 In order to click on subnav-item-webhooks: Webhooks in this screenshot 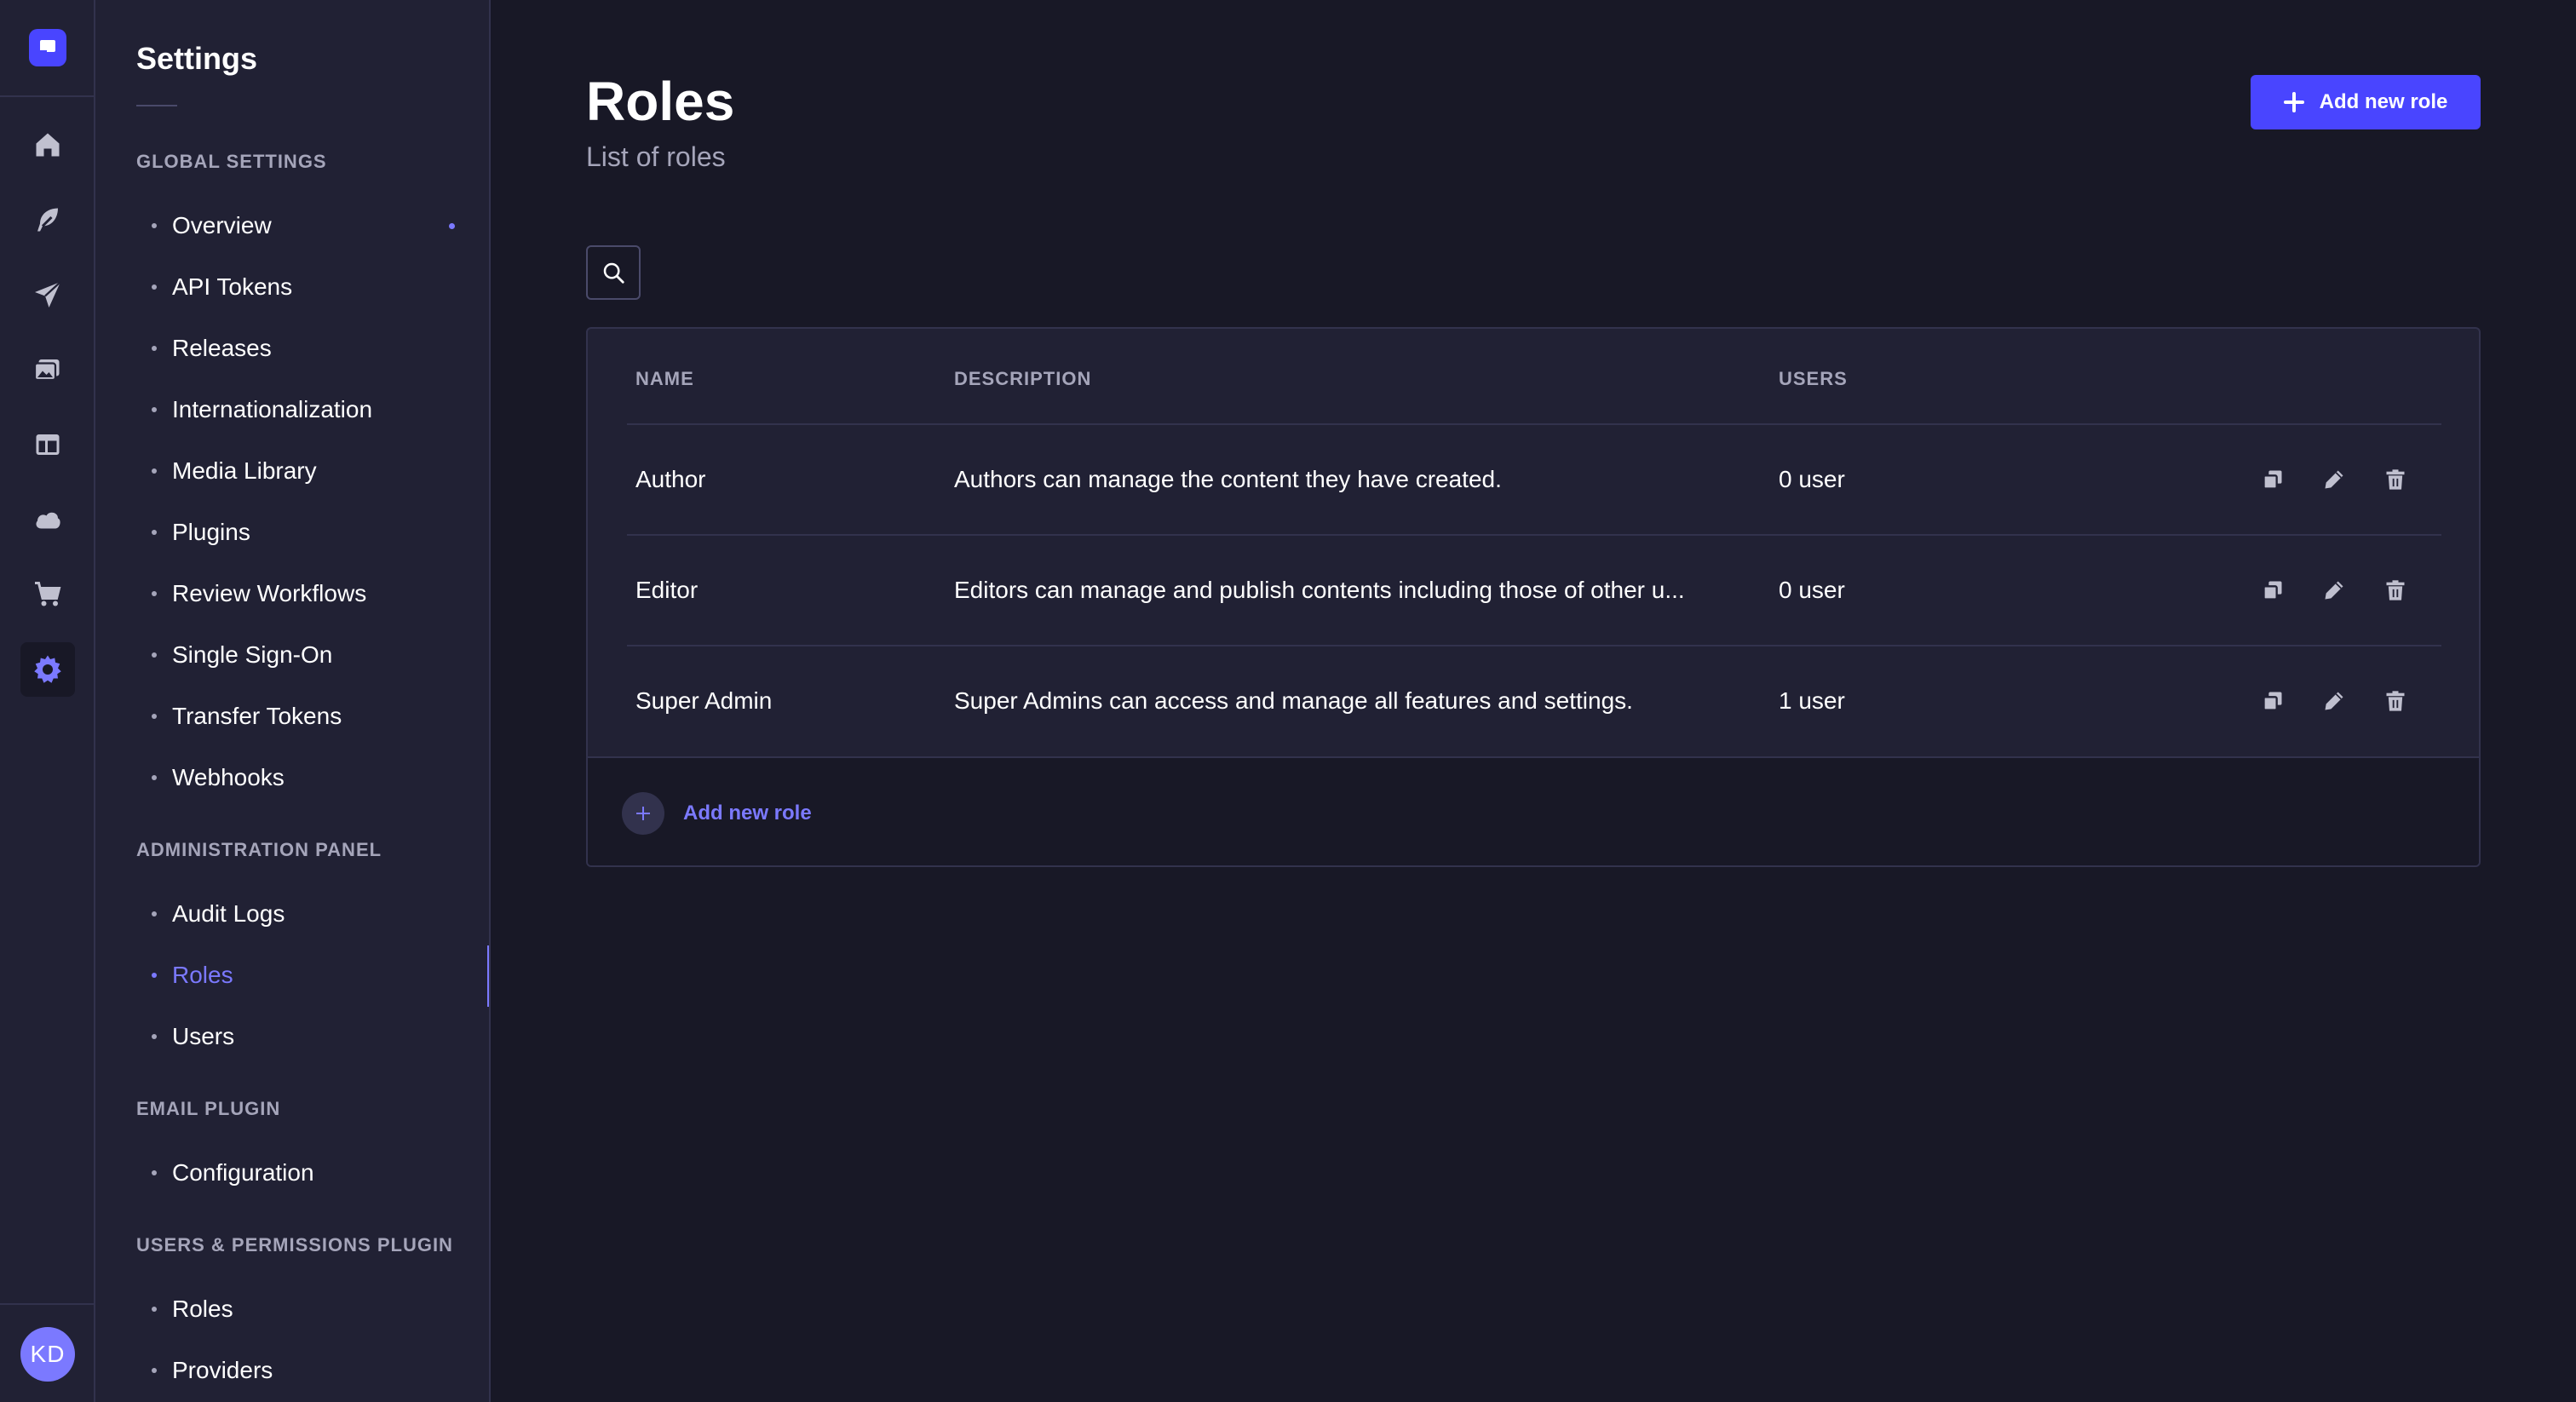, I will do `click(313, 777)`.